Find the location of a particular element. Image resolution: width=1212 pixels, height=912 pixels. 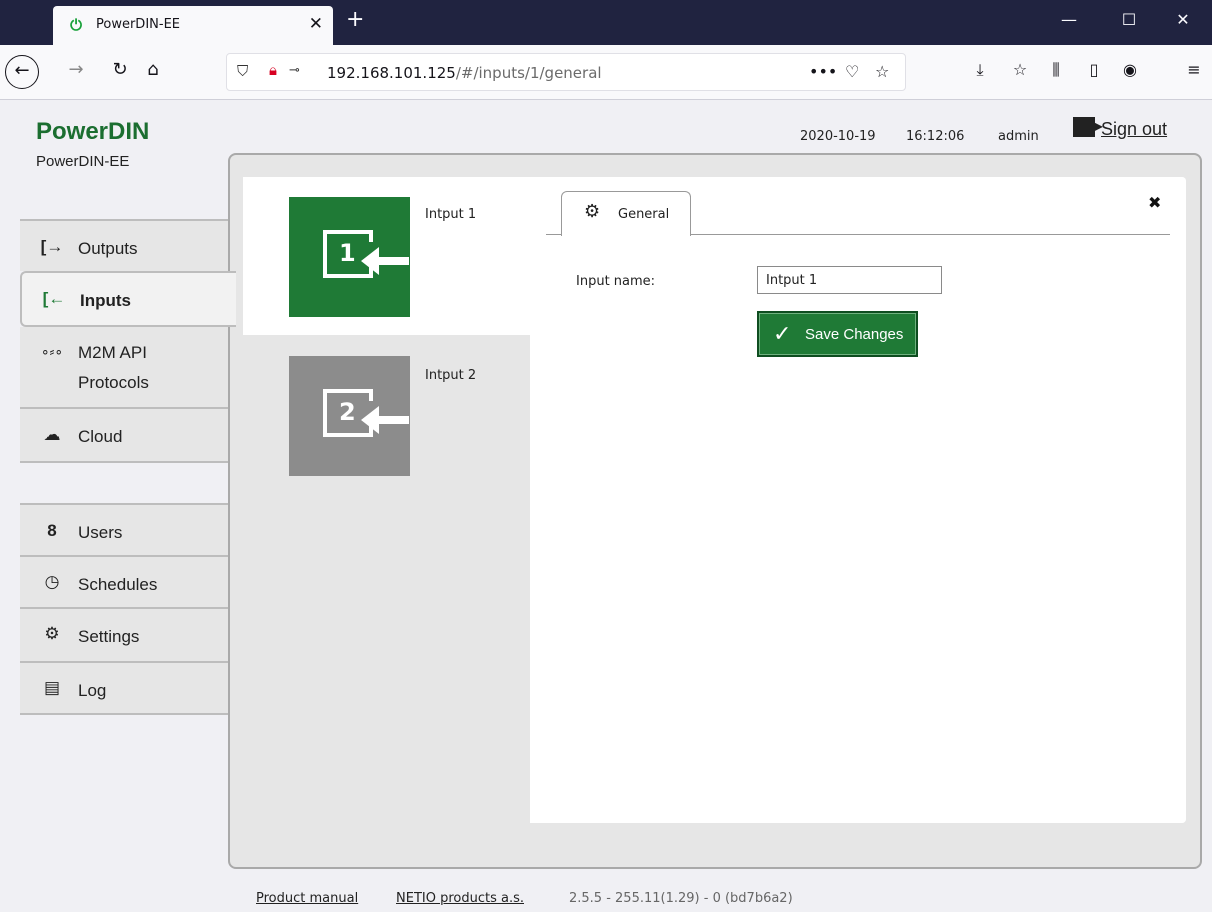

users-icon: 8 is located at coordinates (52, 530).